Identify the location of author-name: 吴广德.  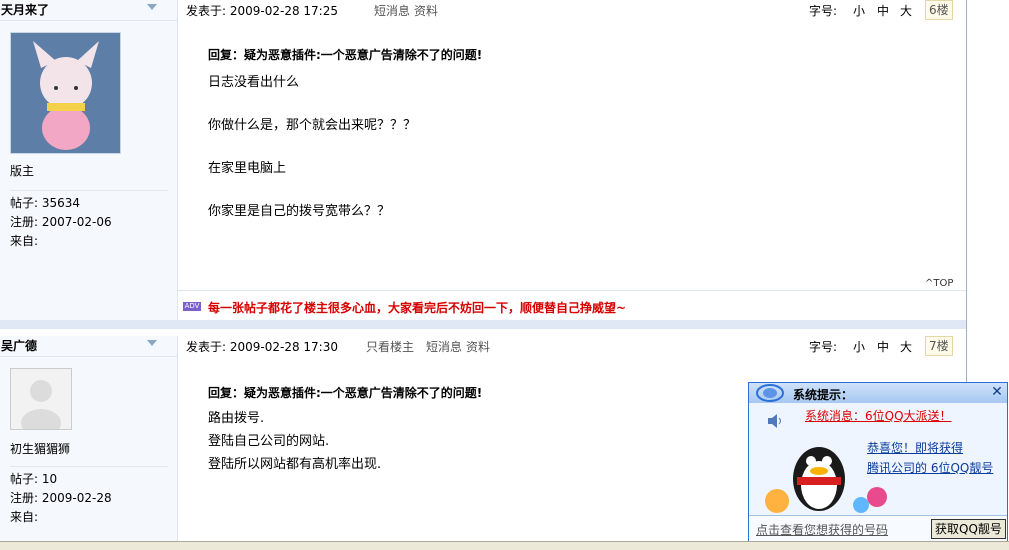
(19, 345).